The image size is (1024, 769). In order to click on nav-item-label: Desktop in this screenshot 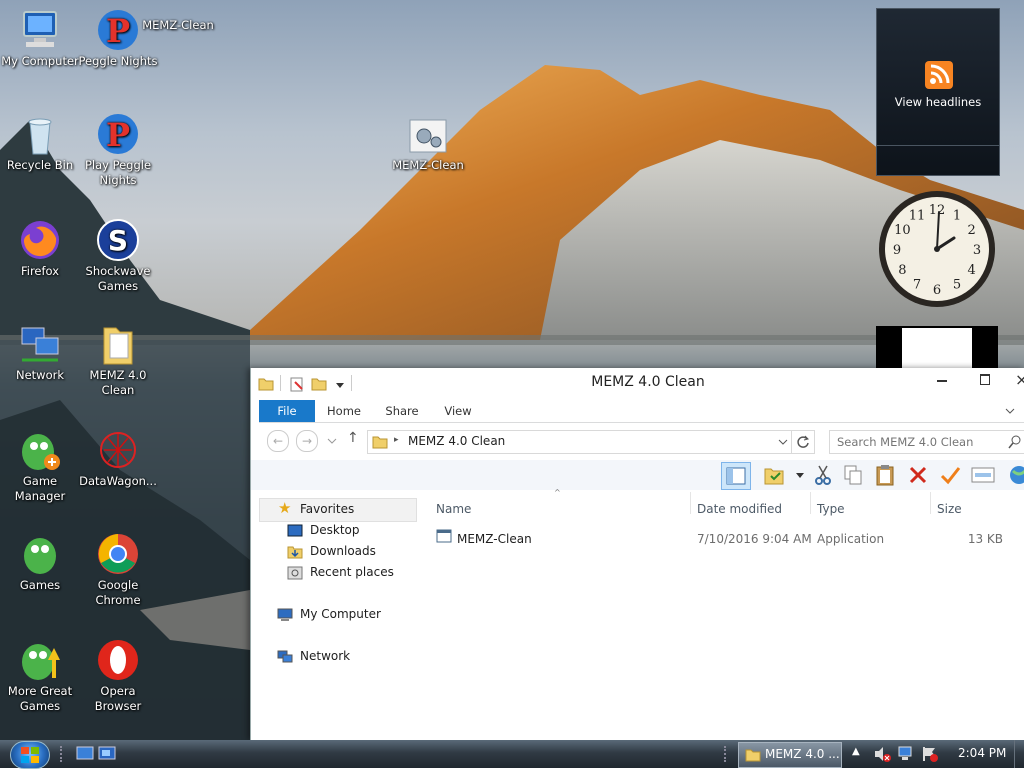, I will do `click(335, 530)`.